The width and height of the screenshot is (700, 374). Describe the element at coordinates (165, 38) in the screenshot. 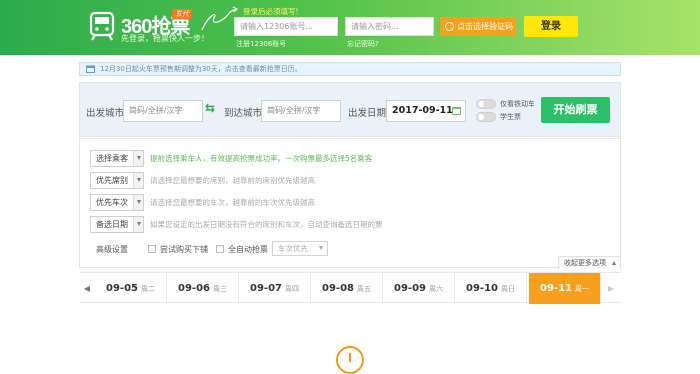

I see `slogan: 先登录，抢票快人一步！` at that location.